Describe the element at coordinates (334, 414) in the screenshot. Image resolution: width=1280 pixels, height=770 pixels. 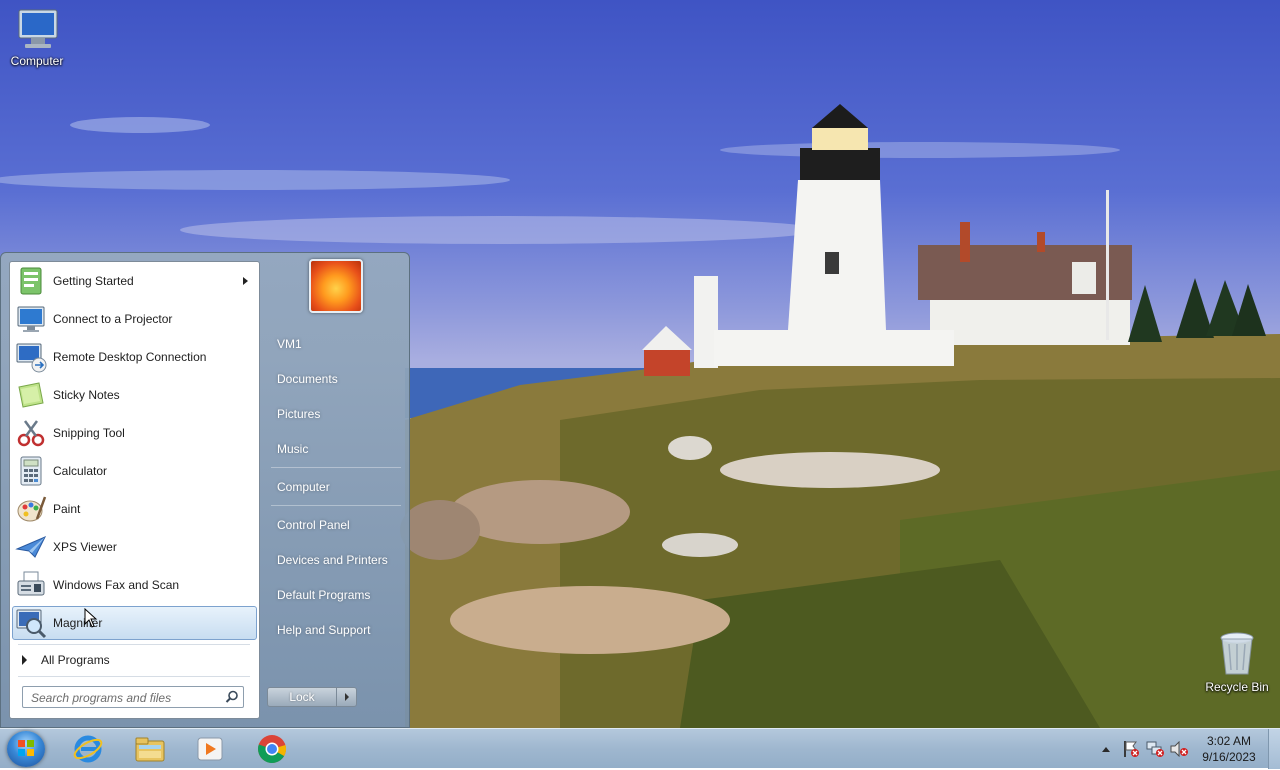
I see `link-pictures: Pictures` at that location.